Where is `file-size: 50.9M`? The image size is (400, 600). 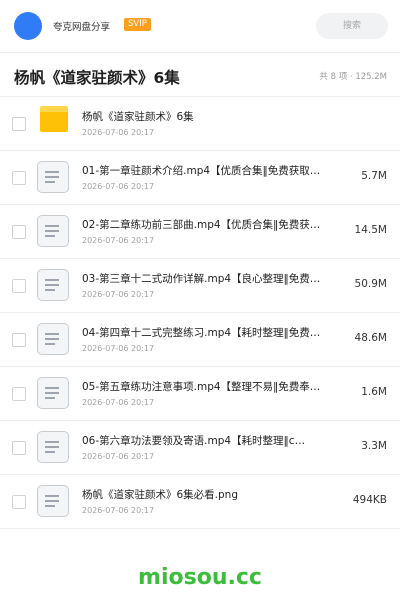
file-size: 50.9M is located at coordinates (370, 284).